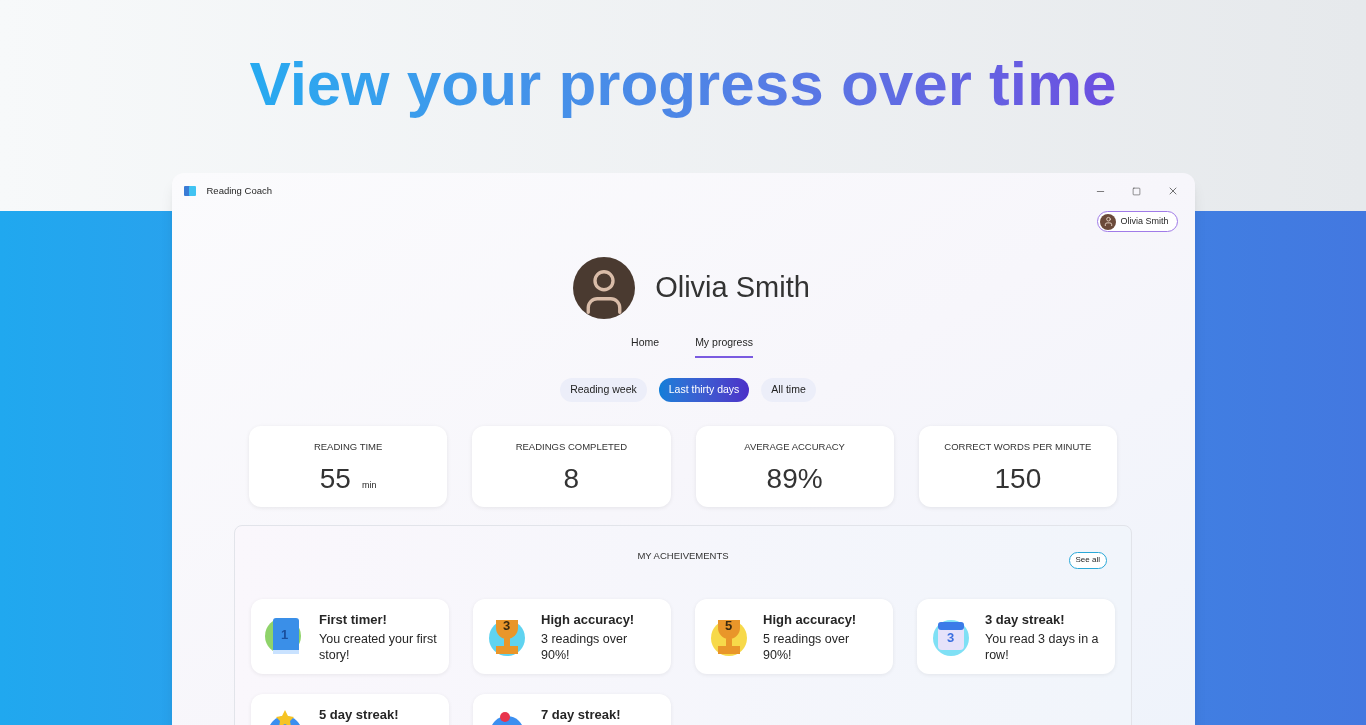  What do you see at coordinates (603, 389) in the screenshot?
I see `filter-pill: Reading week` at bounding box center [603, 389].